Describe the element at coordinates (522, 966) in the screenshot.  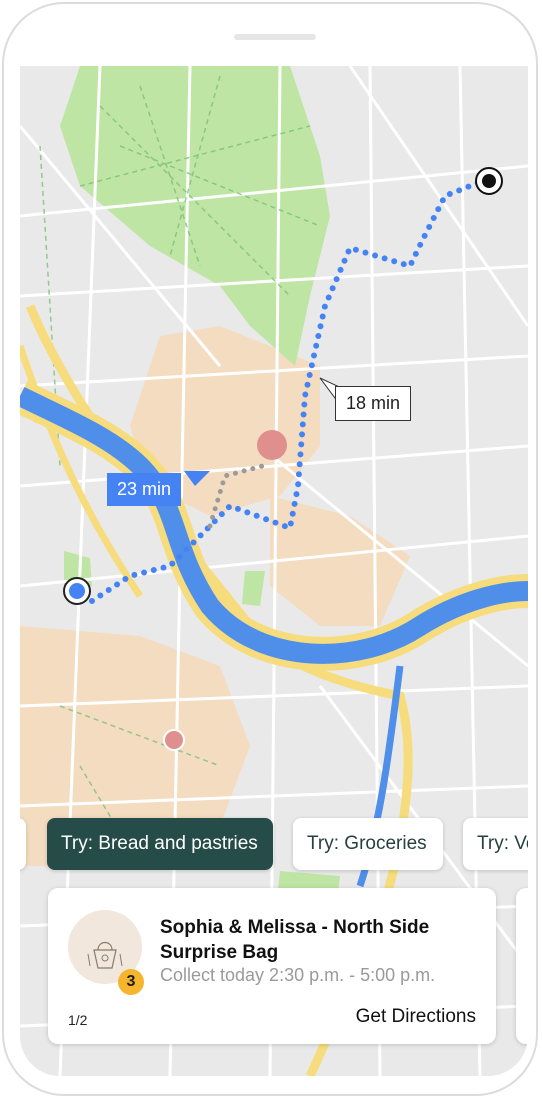
I see `next-store-card-peek` at that location.